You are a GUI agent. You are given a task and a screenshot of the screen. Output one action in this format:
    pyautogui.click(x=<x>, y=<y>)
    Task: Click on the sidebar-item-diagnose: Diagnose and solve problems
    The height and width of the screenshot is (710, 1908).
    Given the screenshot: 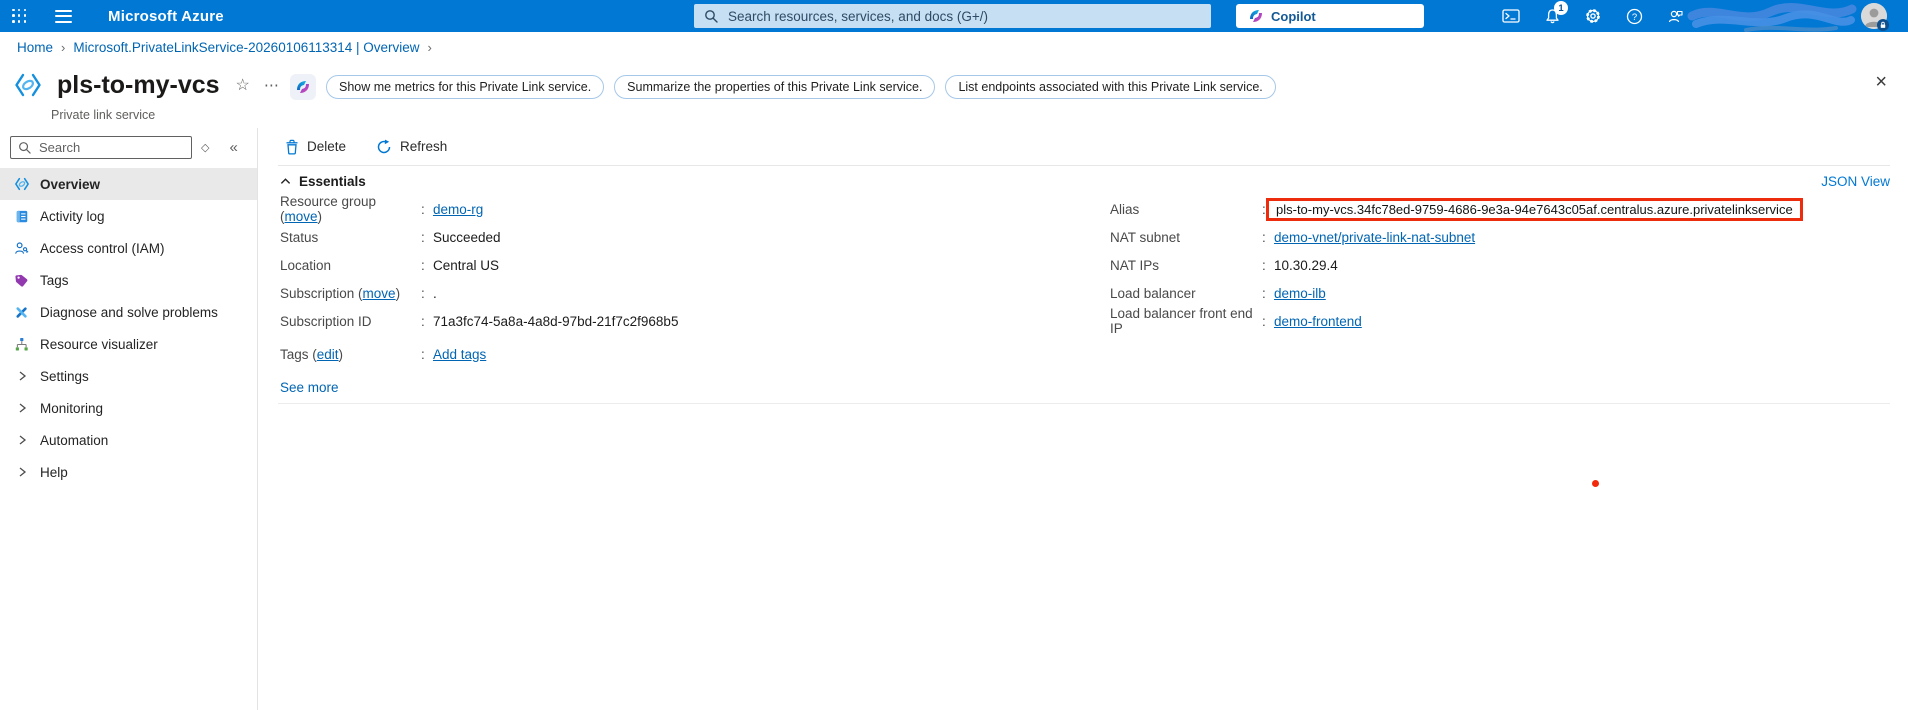 What is the action you would take?
    pyautogui.click(x=128, y=312)
    